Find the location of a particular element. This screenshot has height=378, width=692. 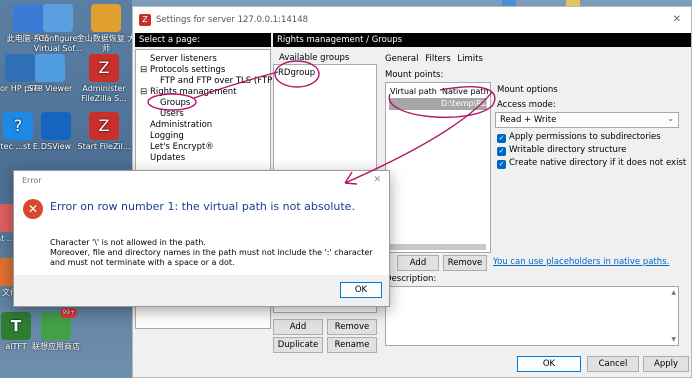

title-bar: Z Settings for server 127.0.0.1:14148 ✕ is located at coordinates (412, 20).